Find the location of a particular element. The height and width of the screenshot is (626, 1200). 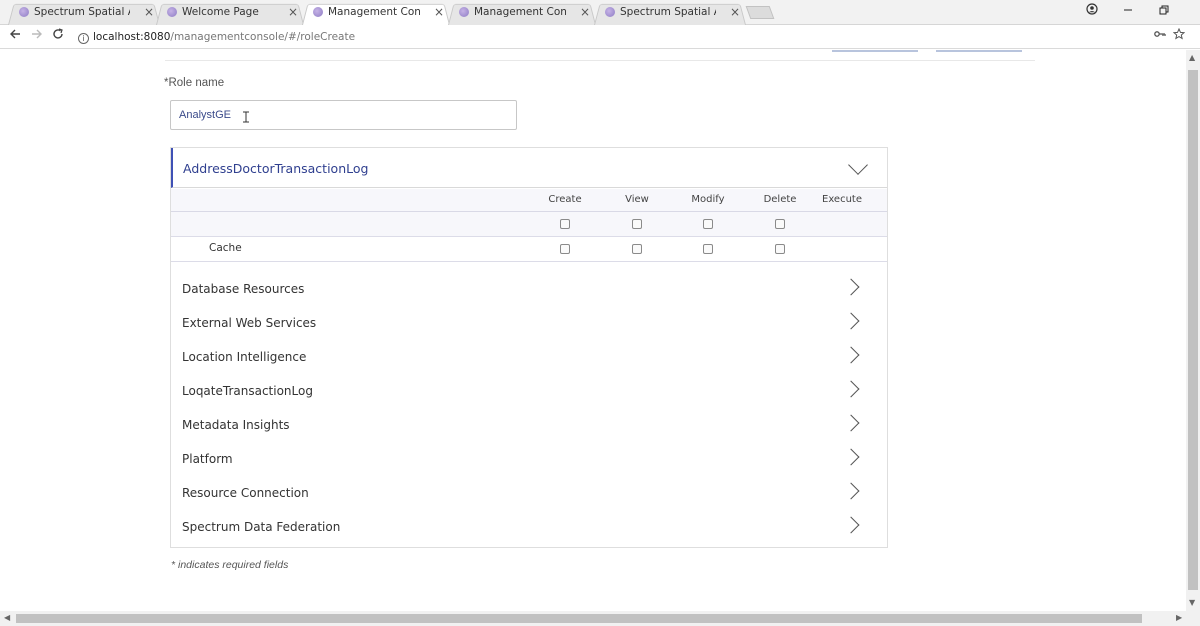

section-metadata-insights: Metadata Insights is located at coordinates (529, 425).